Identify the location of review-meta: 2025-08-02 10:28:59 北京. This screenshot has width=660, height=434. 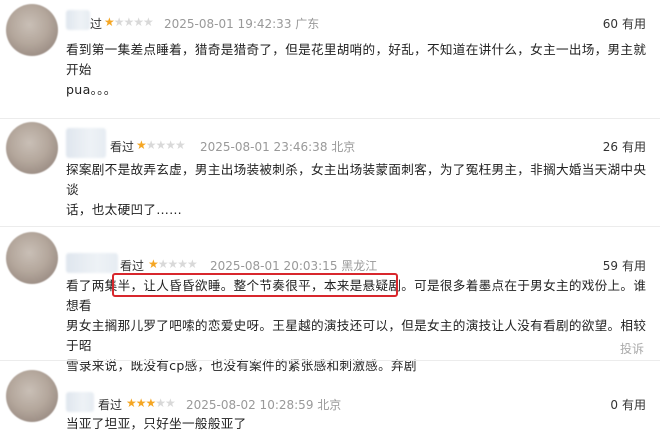
(263, 404).